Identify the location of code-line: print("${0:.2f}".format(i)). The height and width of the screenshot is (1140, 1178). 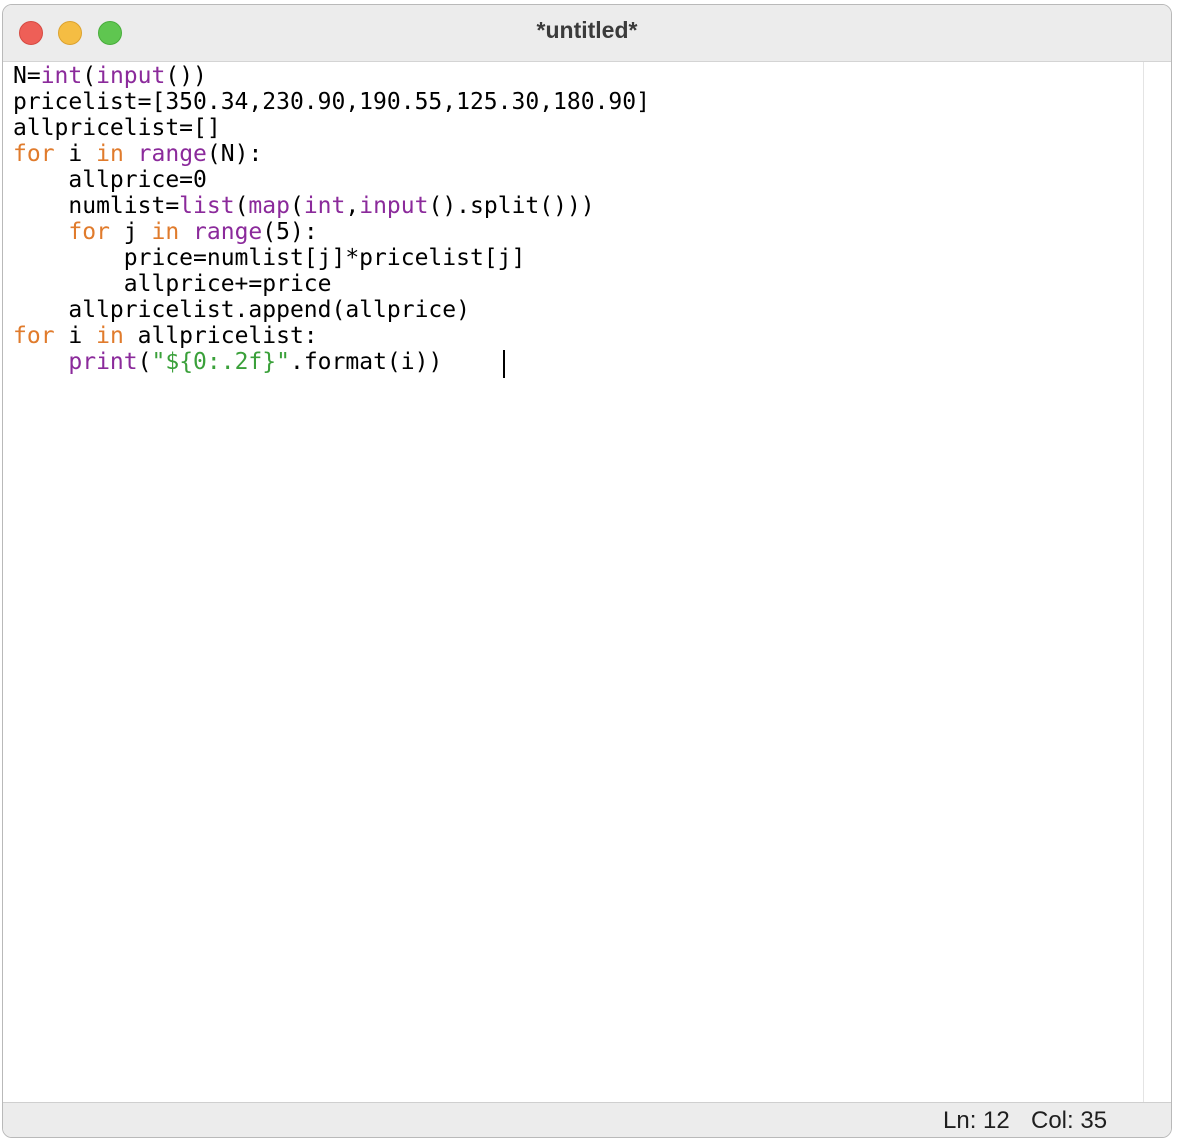
(331, 362).